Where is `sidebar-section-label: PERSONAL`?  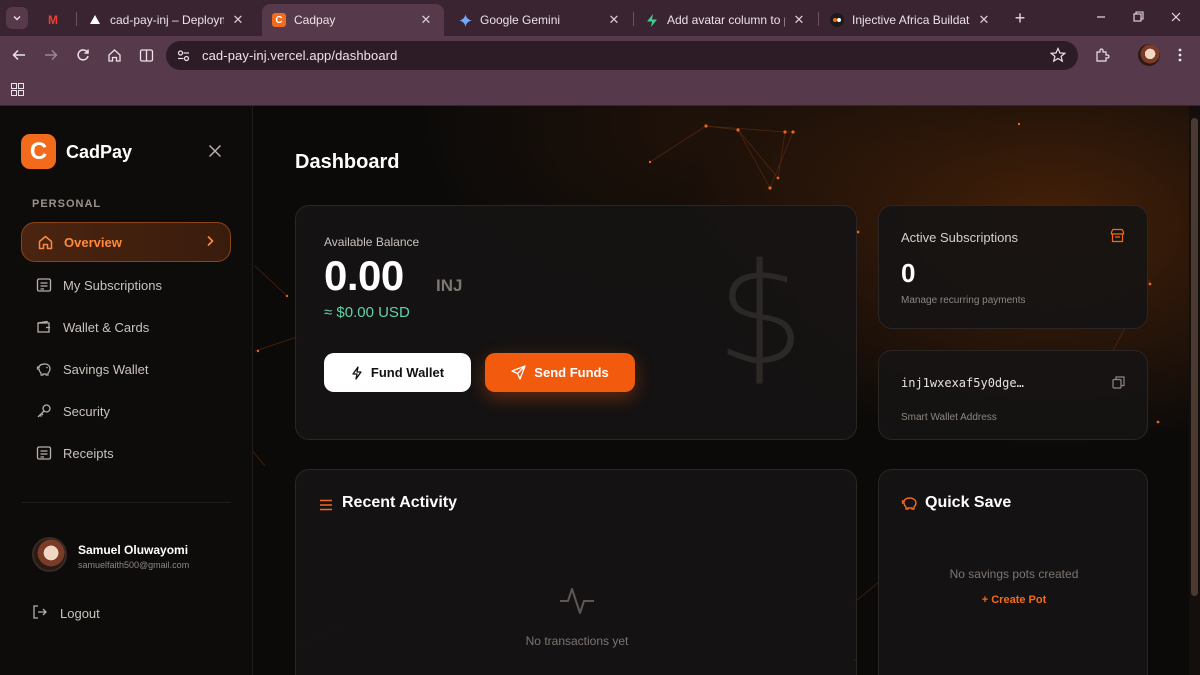
sidebar-section-label: PERSONAL is located at coordinates (67, 204).